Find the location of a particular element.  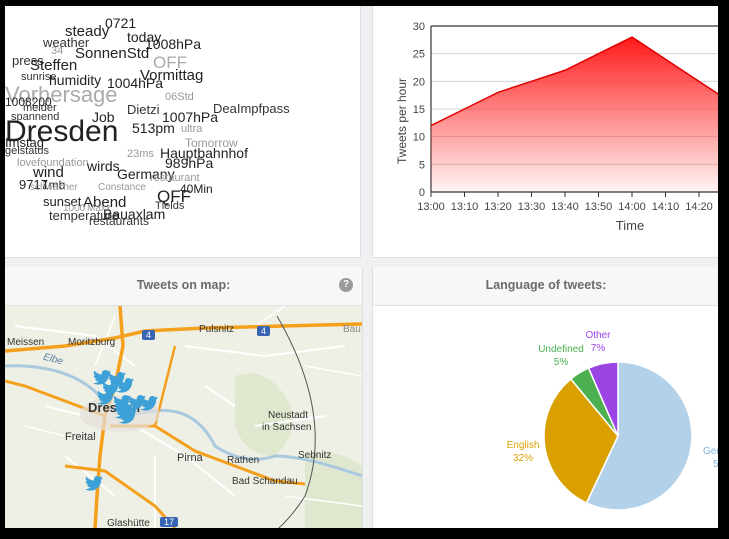

y-tick-label: 5 is located at coordinates (422, 165).